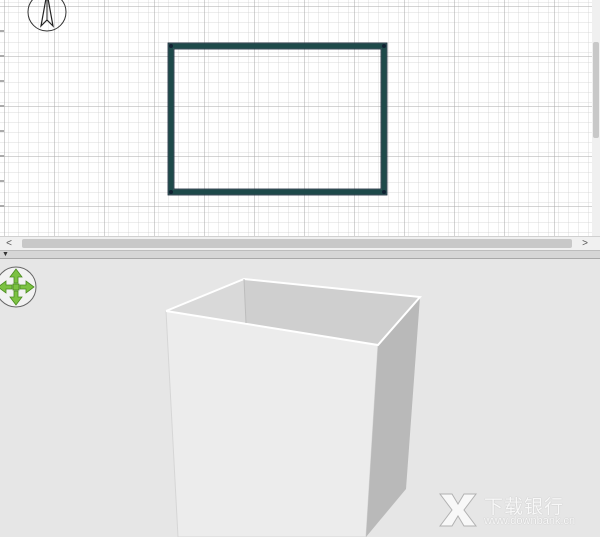  I want to click on scroll-left-button: <, so click(9, 244).